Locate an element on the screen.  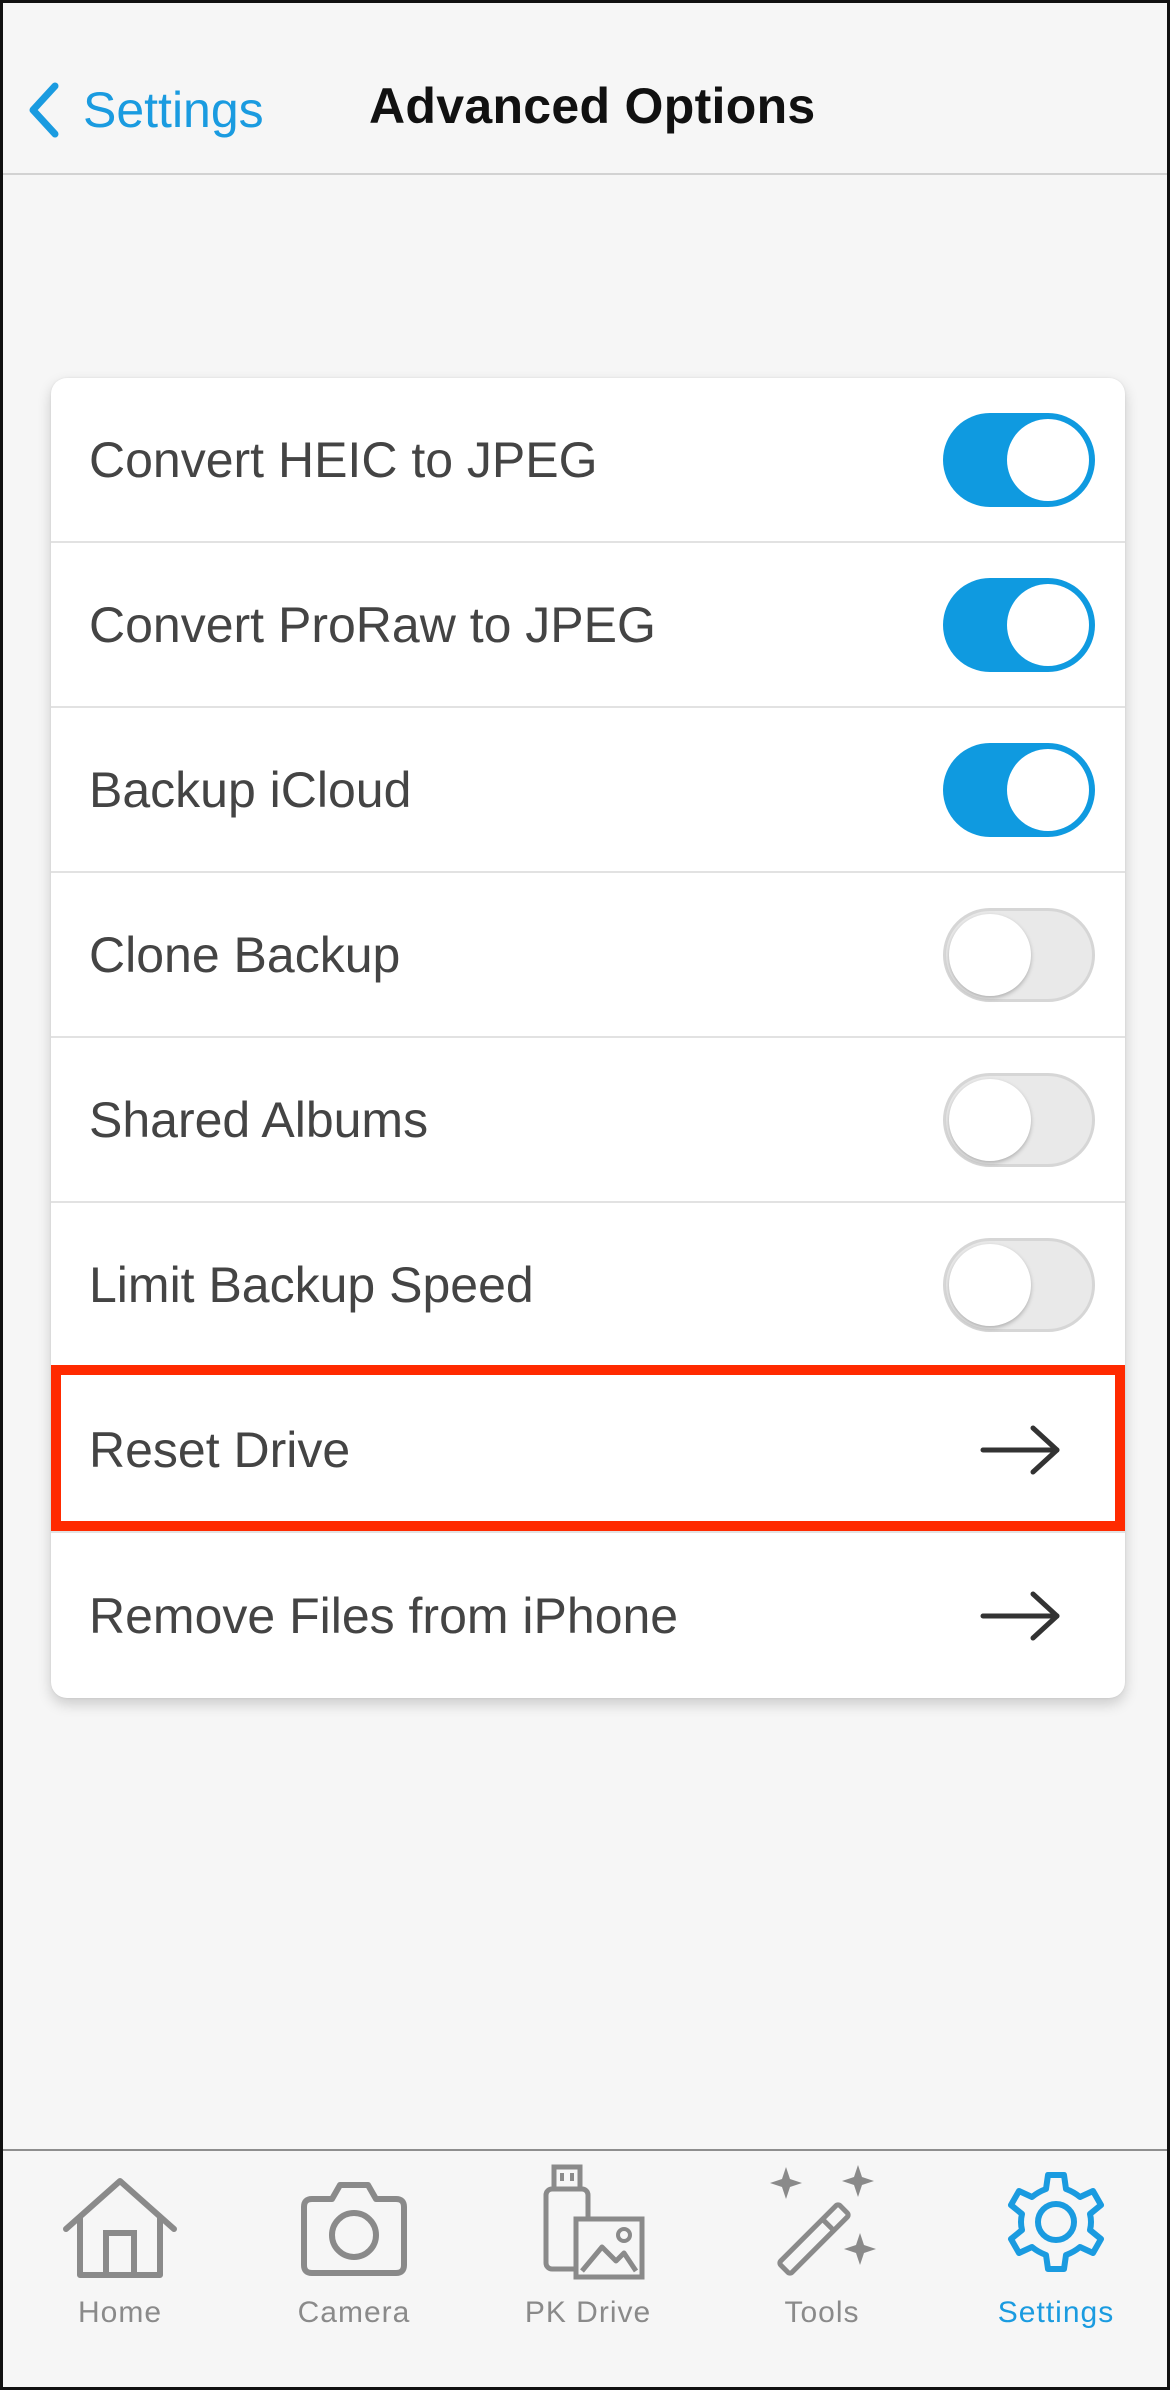
option-label: Convert HEIC to JPEG is located at coordinates (343, 459).